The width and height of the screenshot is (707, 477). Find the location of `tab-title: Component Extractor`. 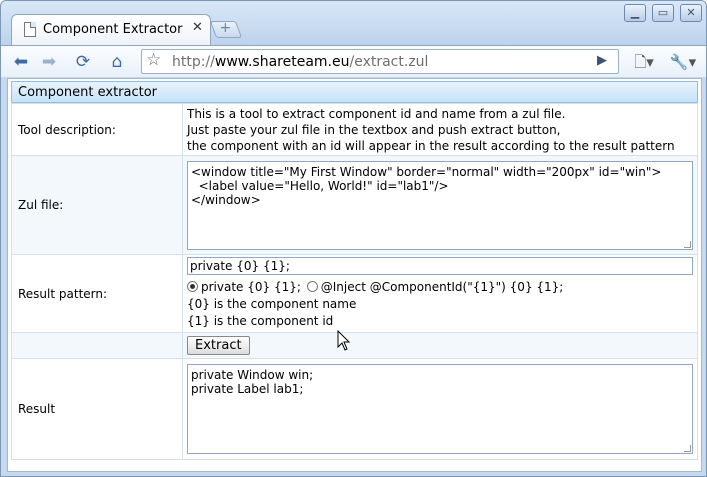

tab-title: Component Extractor is located at coordinates (113, 29).